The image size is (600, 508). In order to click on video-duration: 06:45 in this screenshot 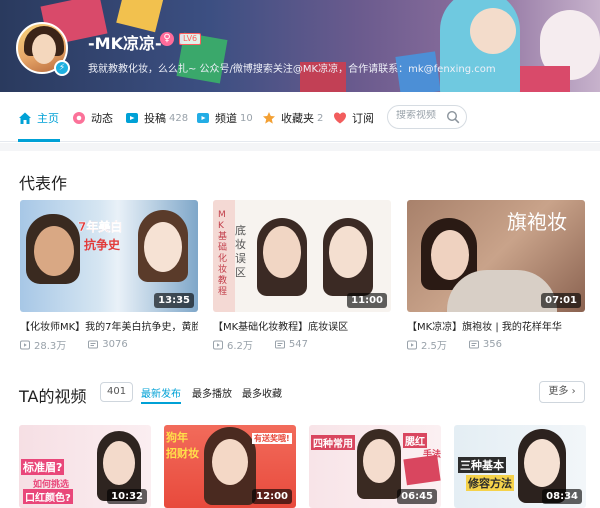, I will do `click(417, 496)`.